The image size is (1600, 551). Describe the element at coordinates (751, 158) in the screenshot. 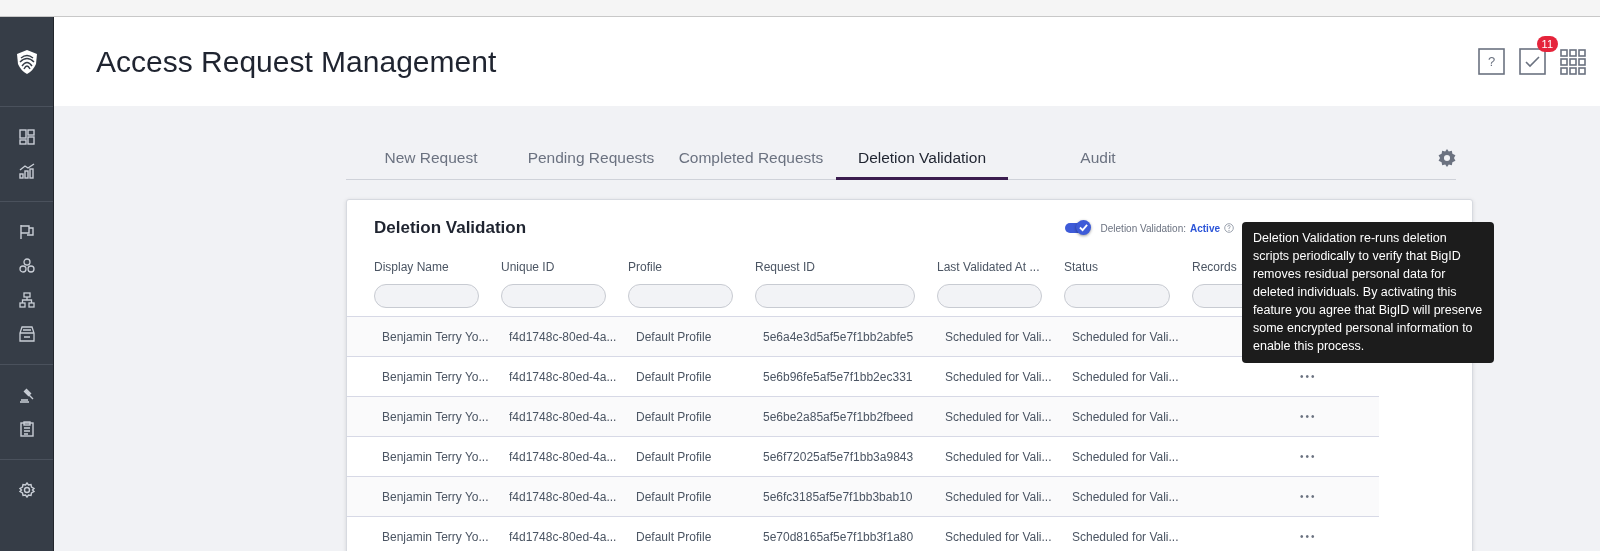

I see `tab: Completed Requests` at that location.